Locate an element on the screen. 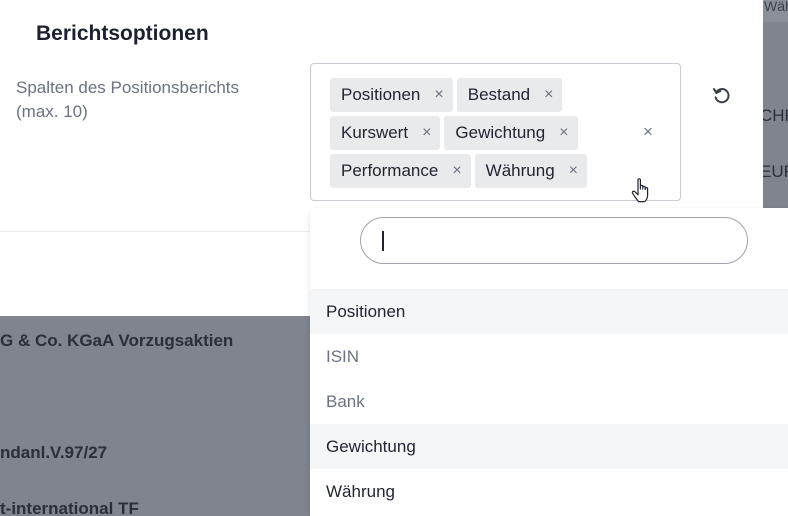  selected-column-chip: Performance × is located at coordinates (400, 171).